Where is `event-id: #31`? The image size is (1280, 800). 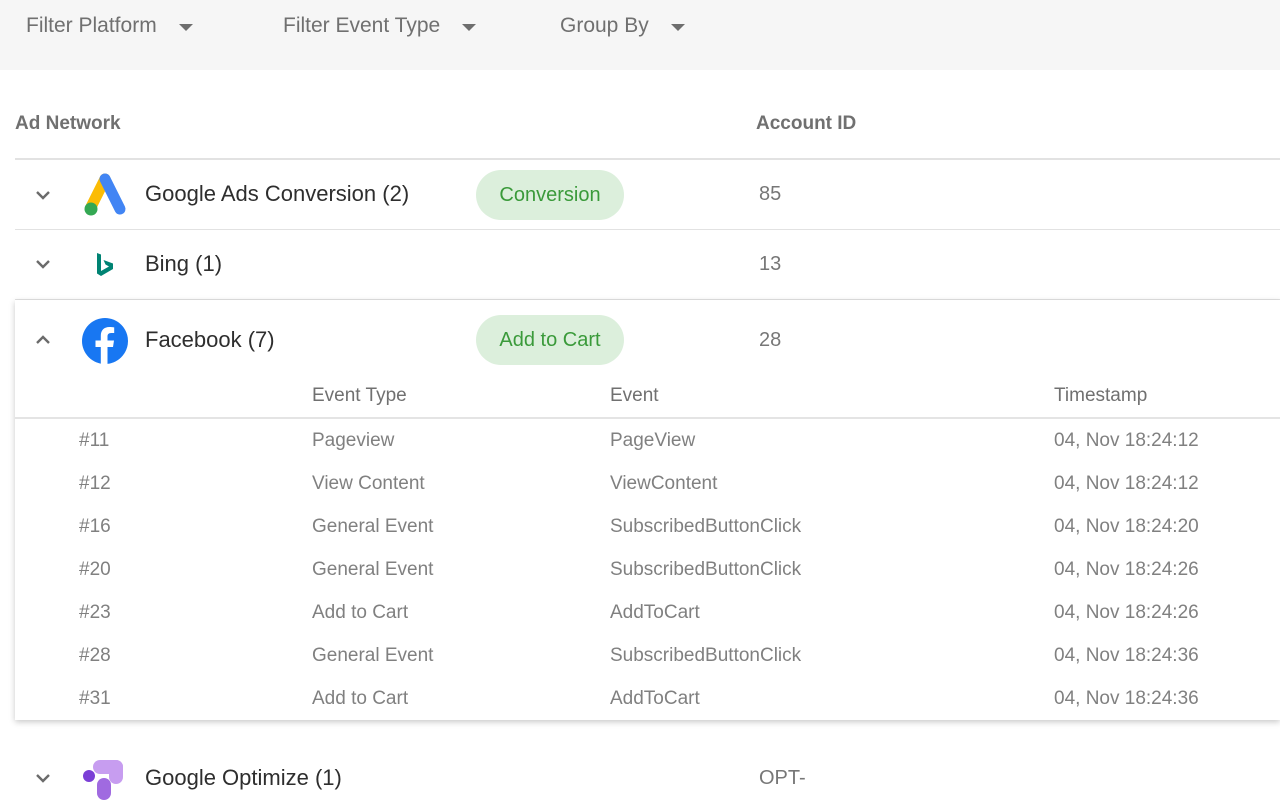 event-id: #31 is located at coordinates (95, 698).